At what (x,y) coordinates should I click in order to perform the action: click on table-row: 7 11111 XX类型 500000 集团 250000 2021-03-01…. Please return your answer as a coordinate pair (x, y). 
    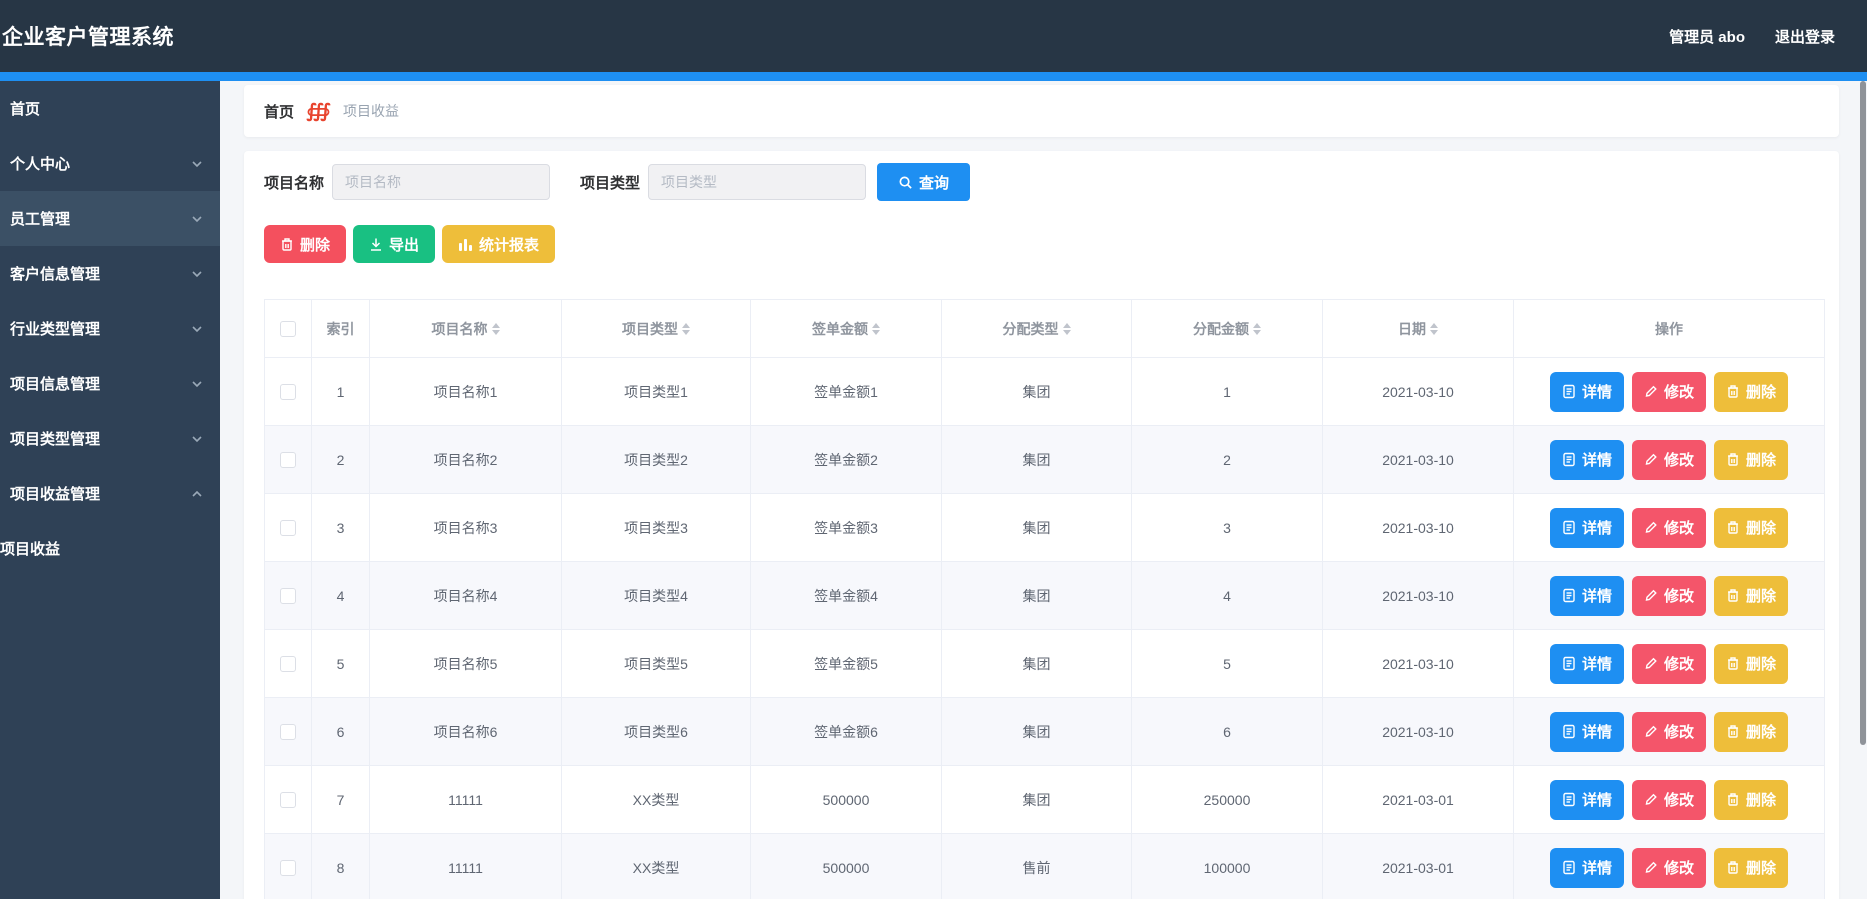
    Looking at the image, I should click on (1044, 799).